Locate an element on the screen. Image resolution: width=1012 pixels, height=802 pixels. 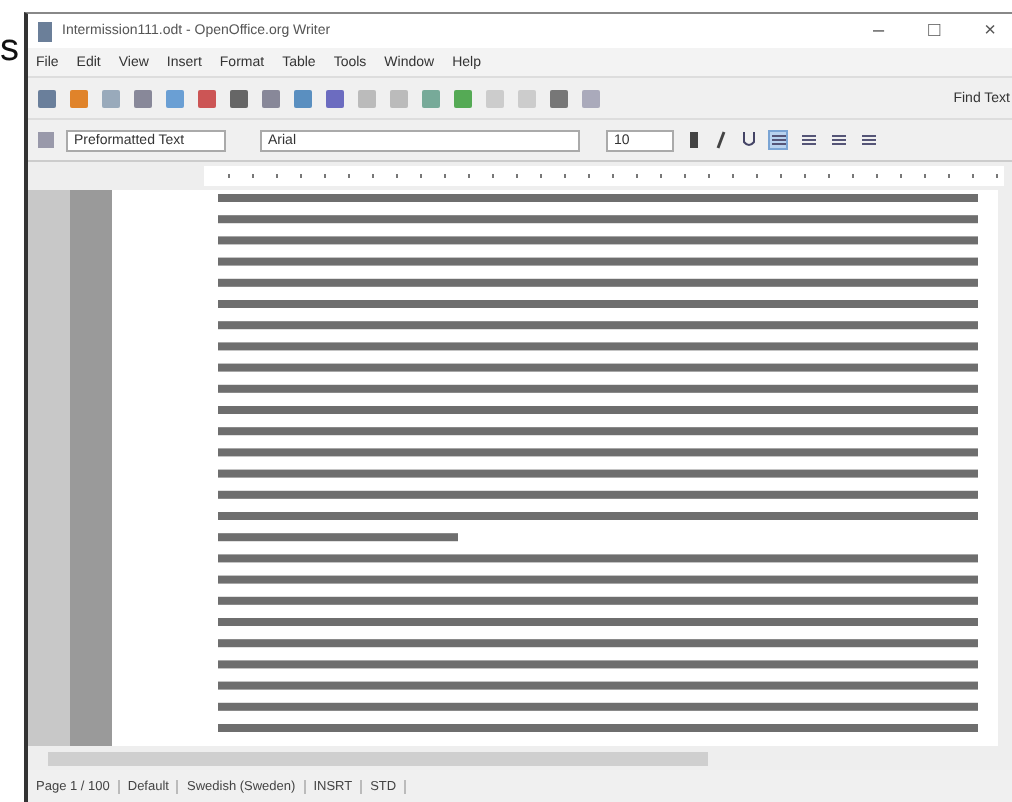
cut-off-letter: s is located at coordinates (10, 50).